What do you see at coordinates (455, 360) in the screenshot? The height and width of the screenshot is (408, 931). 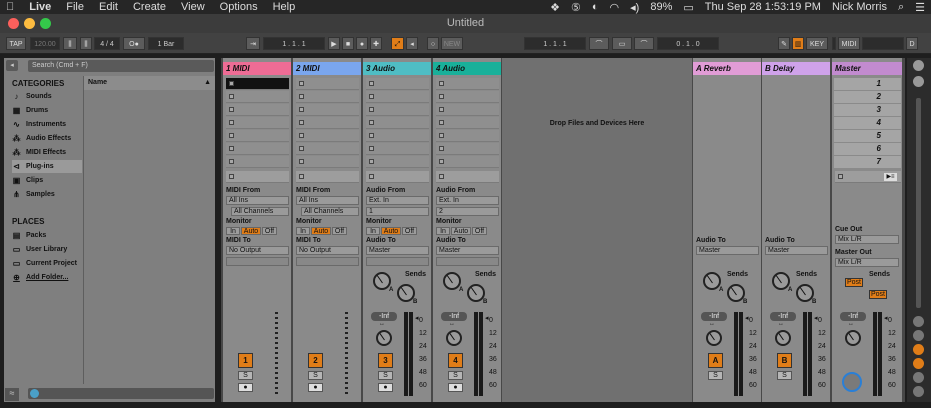 I see `track-activator-4: 4` at bounding box center [455, 360].